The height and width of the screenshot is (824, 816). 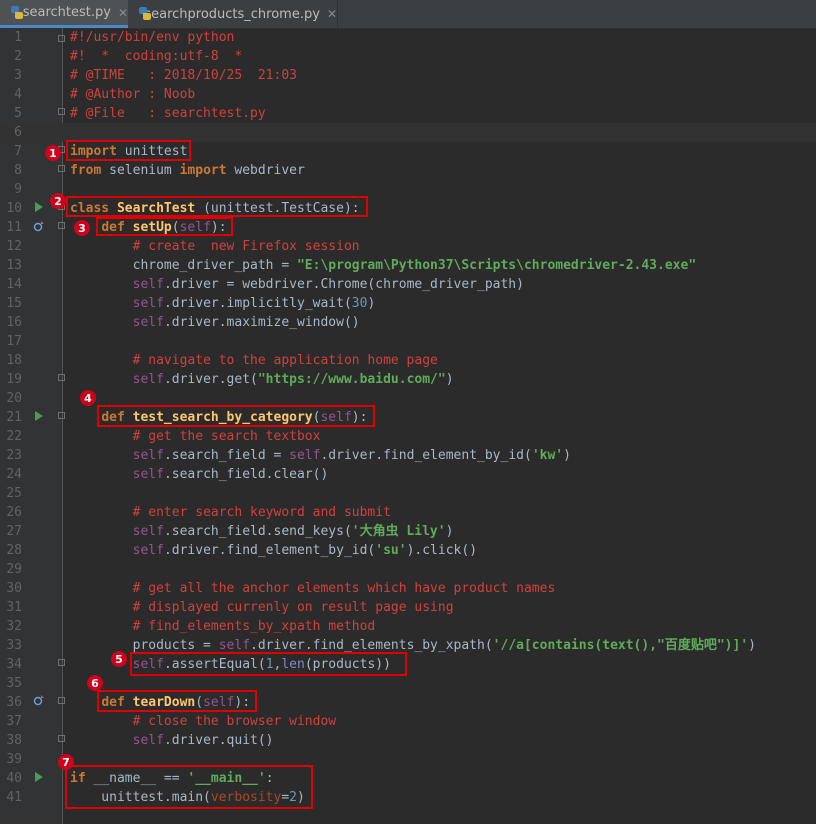 What do you see at coordinates (66, 762) in the screenshot?
I see `annotation-badge-7: 7` at bounding box center [66, 762].